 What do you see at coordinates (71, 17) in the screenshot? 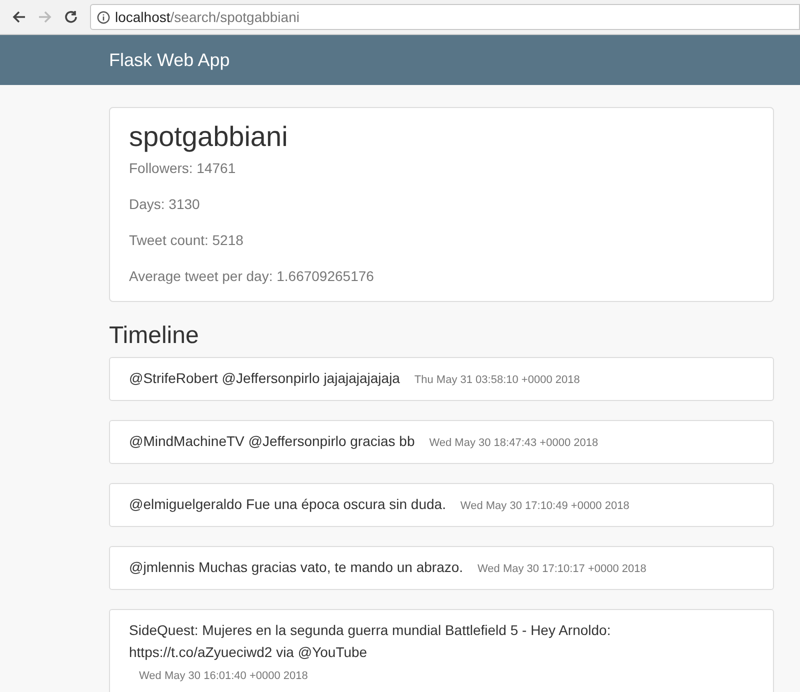
I see `reload-icon` at bounding box center [71, 17].